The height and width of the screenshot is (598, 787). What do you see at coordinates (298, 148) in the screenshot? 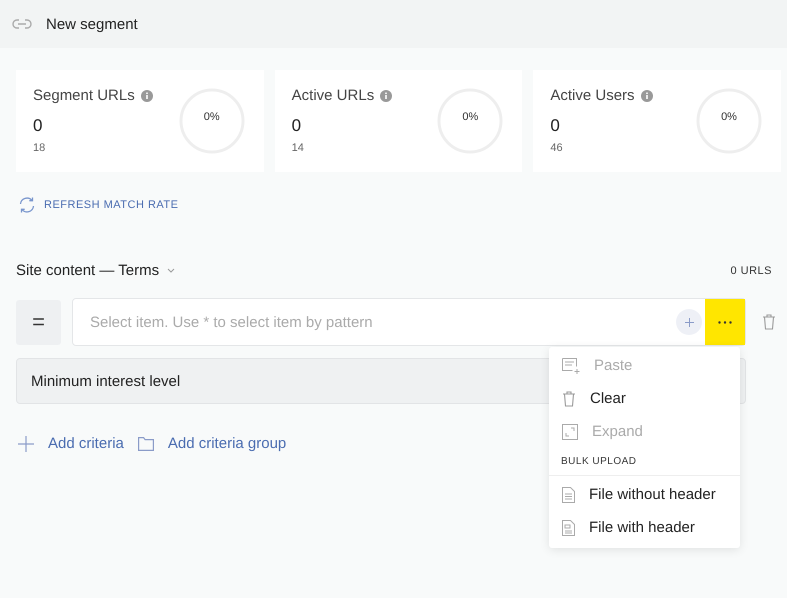
I see `metric-total: 14` at bounding box center [298, 148].